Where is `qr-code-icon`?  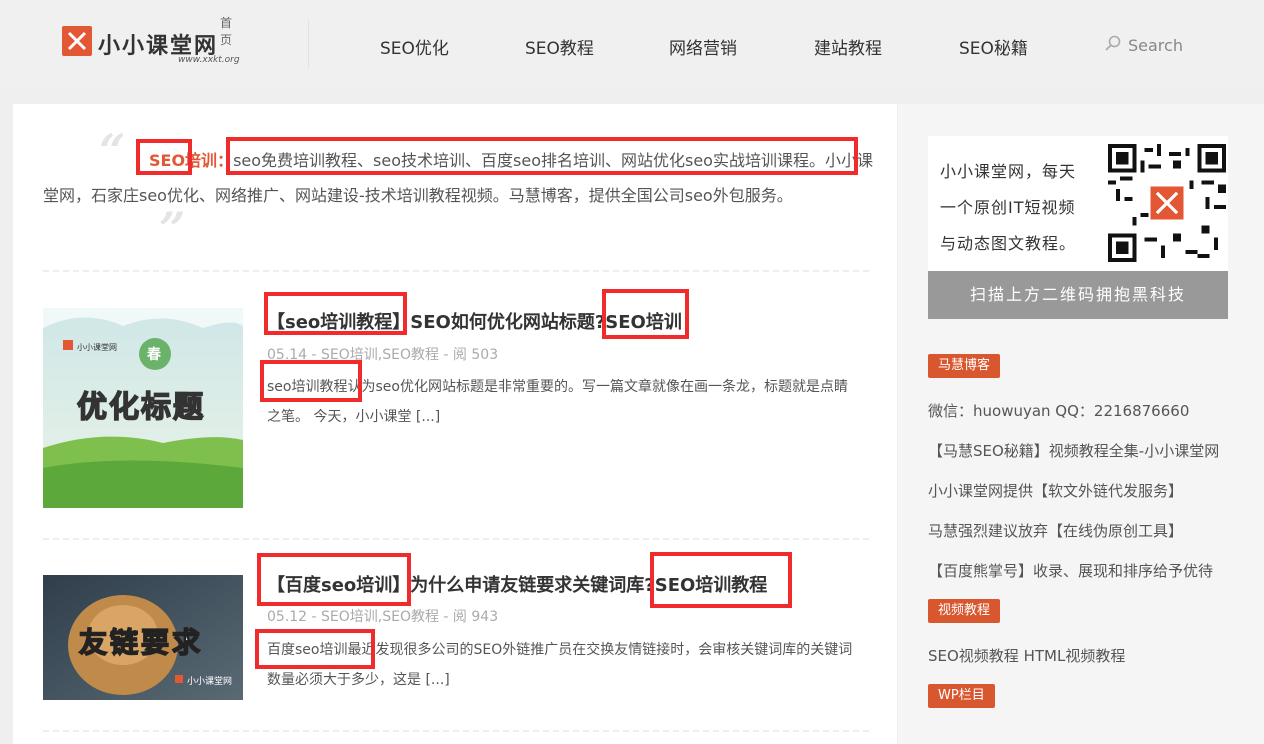 qr-code-icon is located at coordinates (1167, 203).